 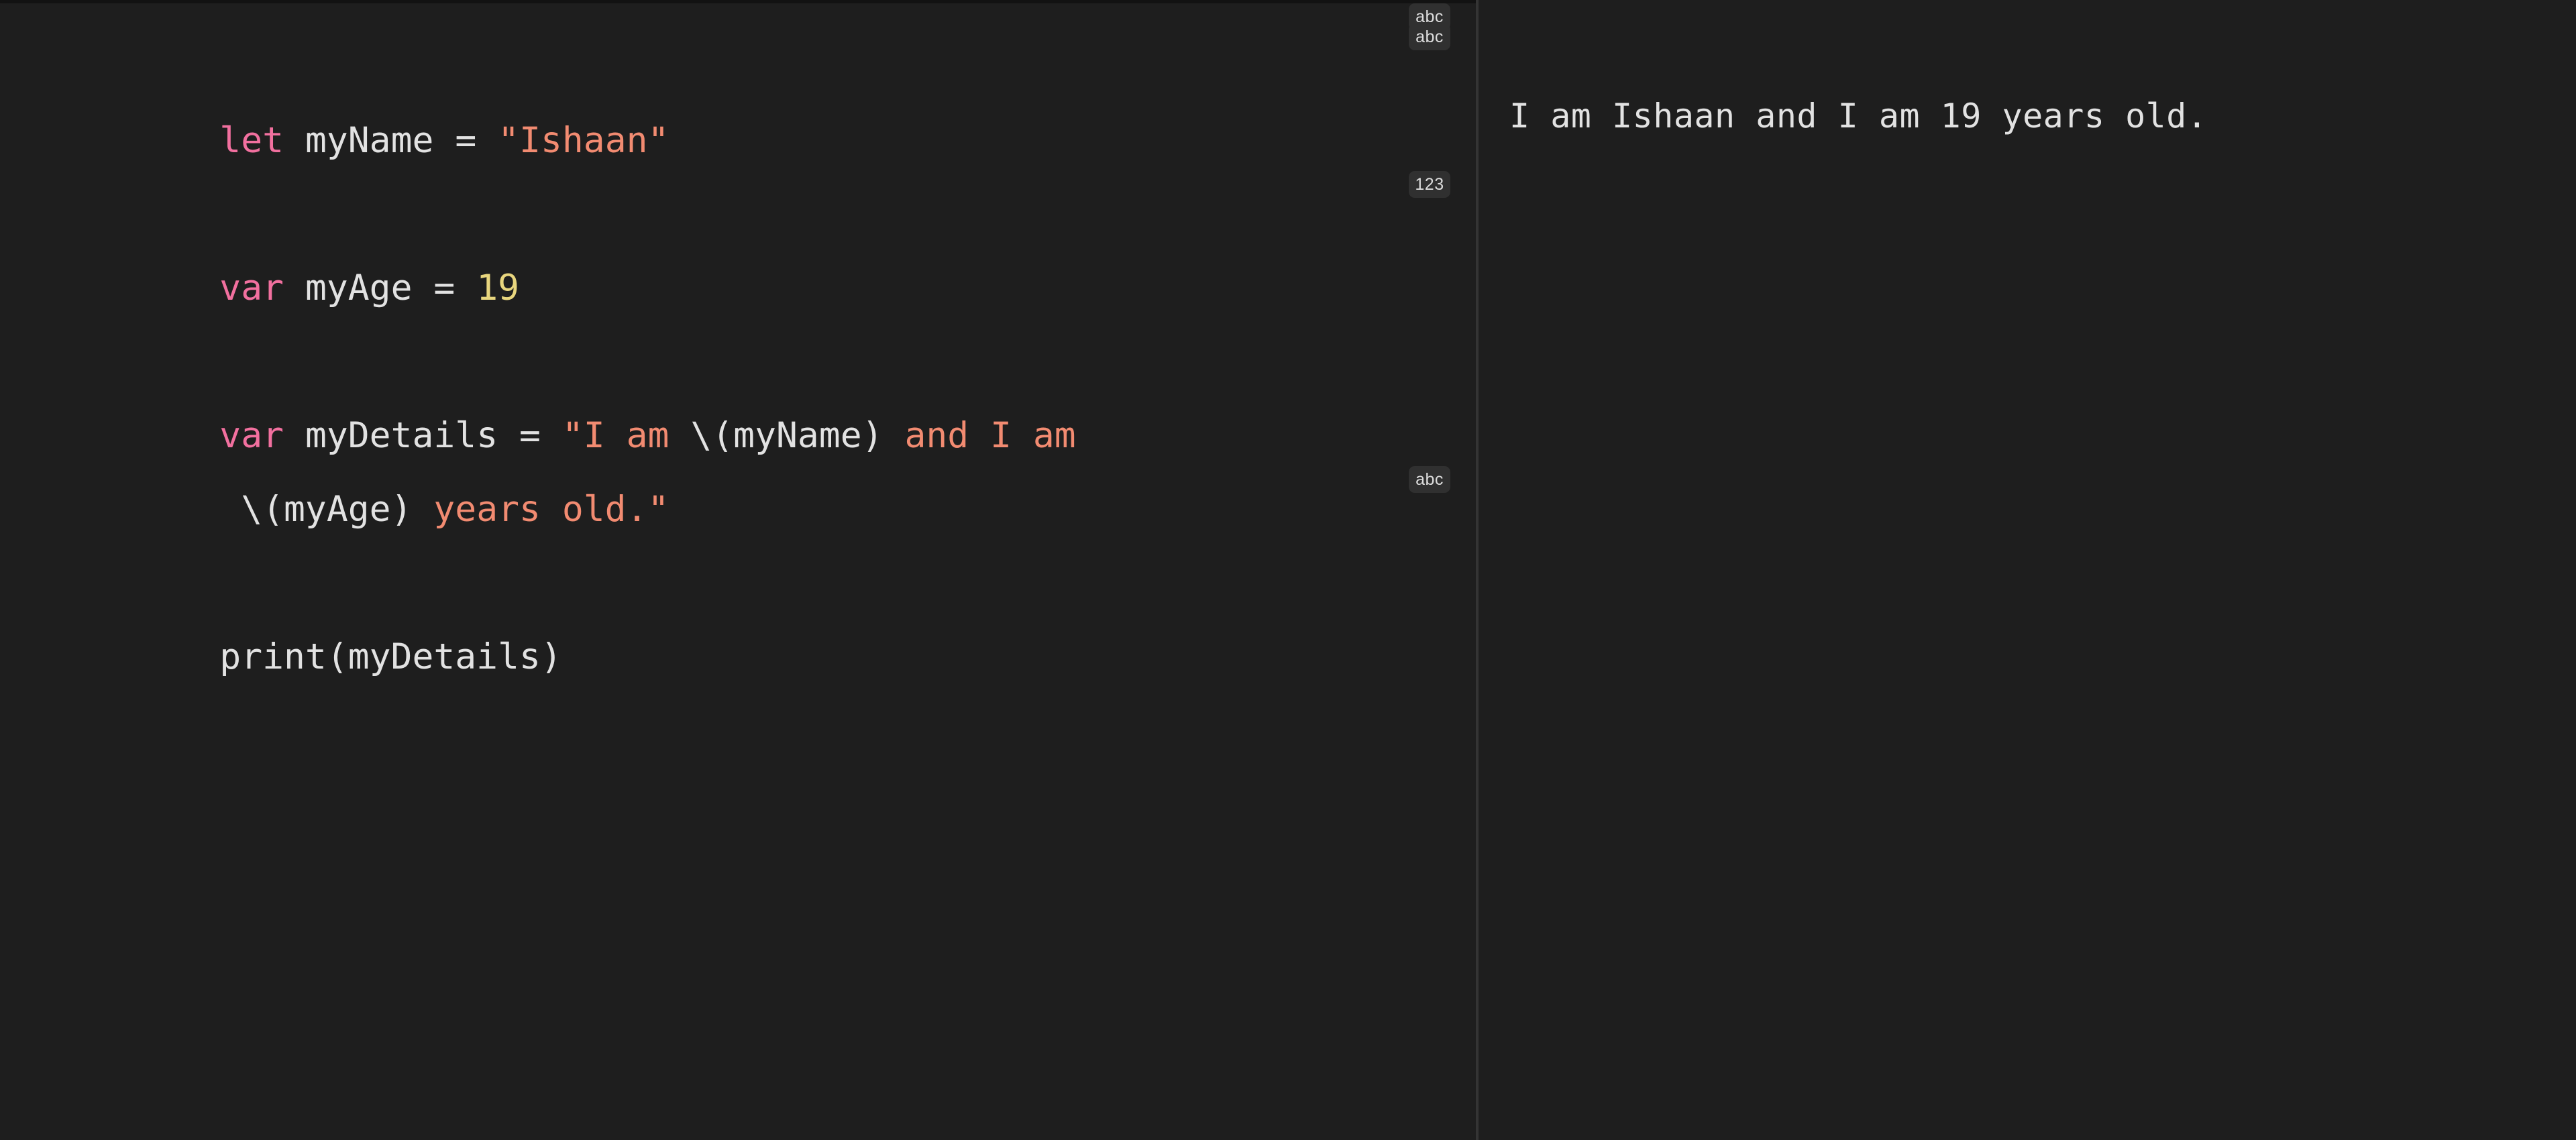 What do you see at coordinates (498, 288) in the screenshot?
I see `number-literal-19: 19` at bounding box center [498, 288].